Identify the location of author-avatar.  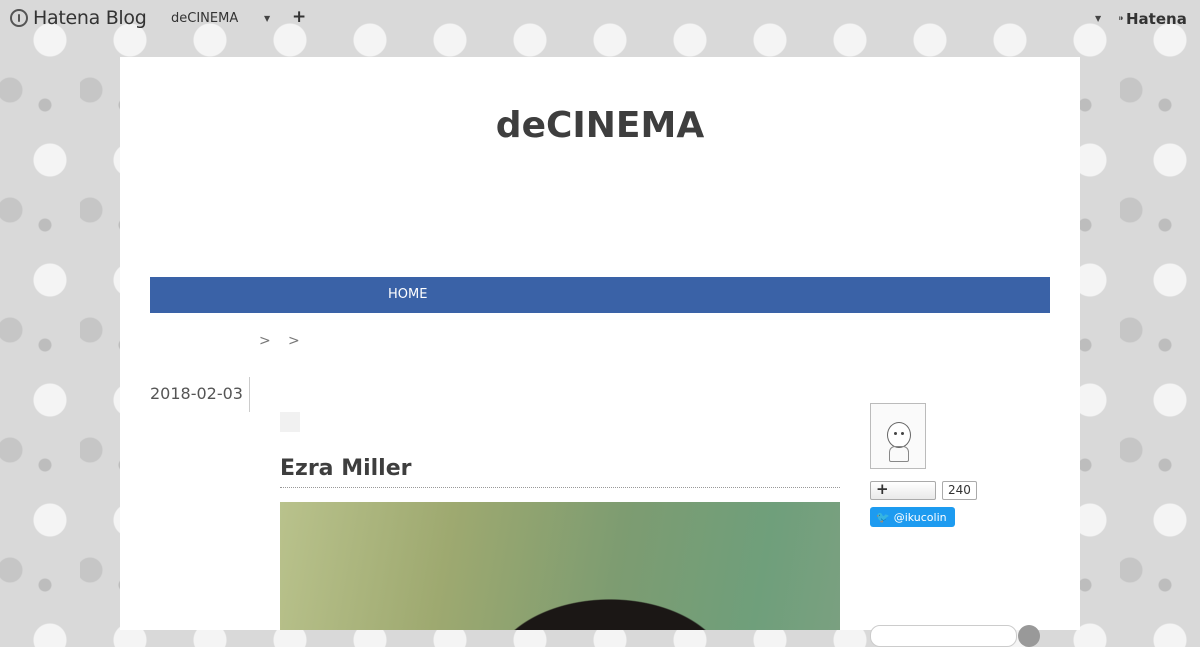
(898, 436).